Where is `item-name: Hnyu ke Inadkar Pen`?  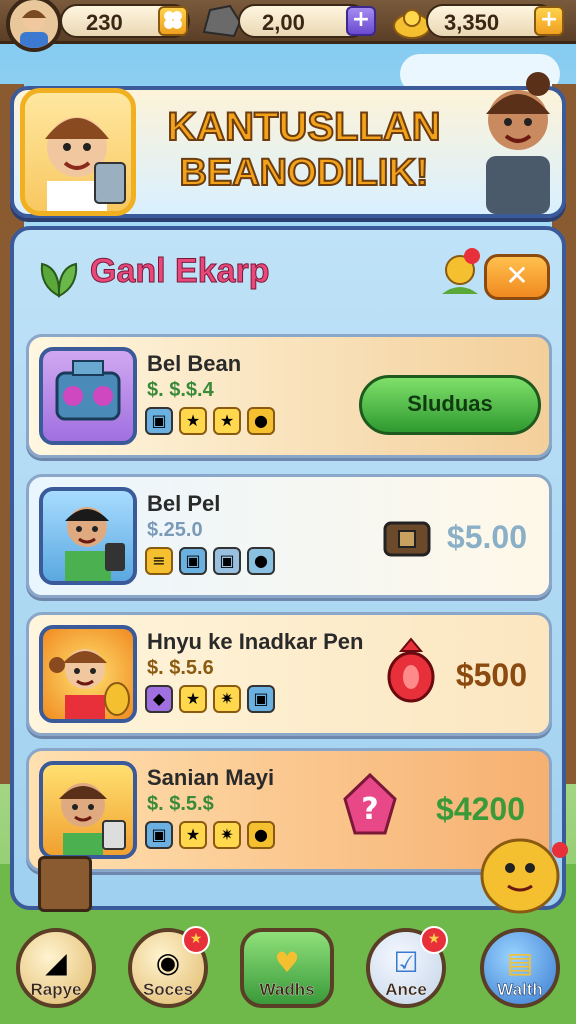 item-name: Hnyu ke Inadkar Pen is located at coordinates (255, 641).